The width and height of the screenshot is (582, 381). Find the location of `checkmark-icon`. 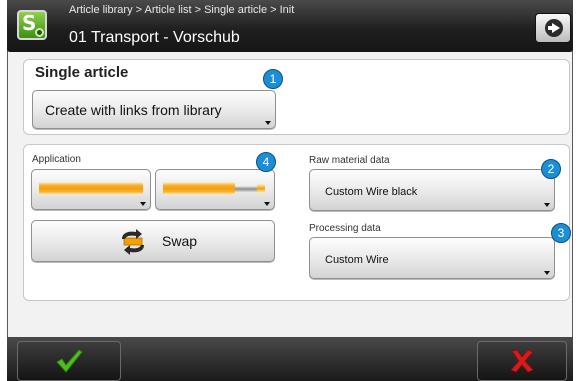

checkmark-icon is located at coordinates (69, 361).